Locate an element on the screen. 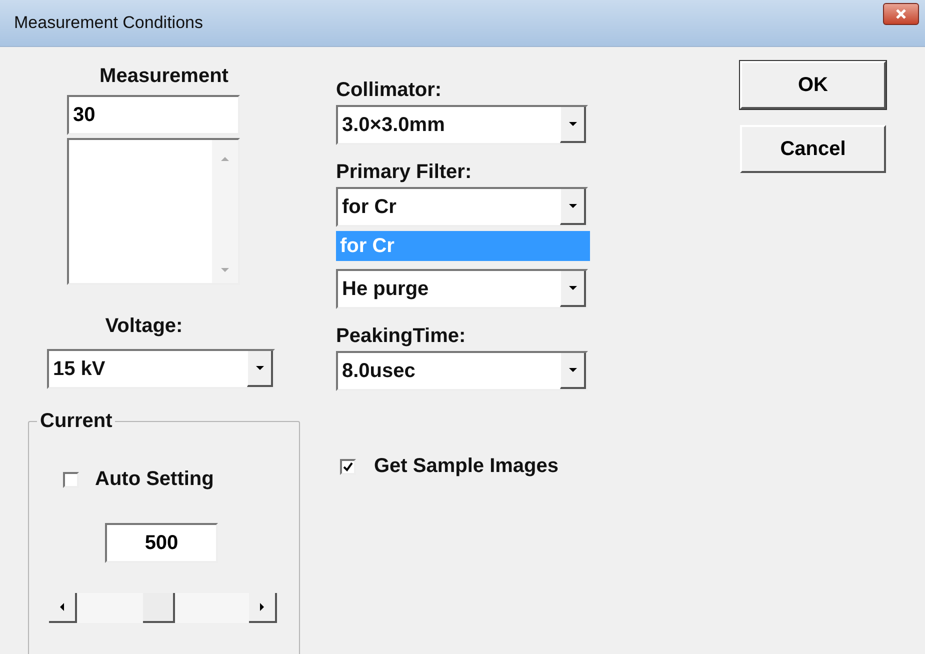 This screenshot has height=654, width=925. scroll-up-icon is located at coordinates (225, 159).